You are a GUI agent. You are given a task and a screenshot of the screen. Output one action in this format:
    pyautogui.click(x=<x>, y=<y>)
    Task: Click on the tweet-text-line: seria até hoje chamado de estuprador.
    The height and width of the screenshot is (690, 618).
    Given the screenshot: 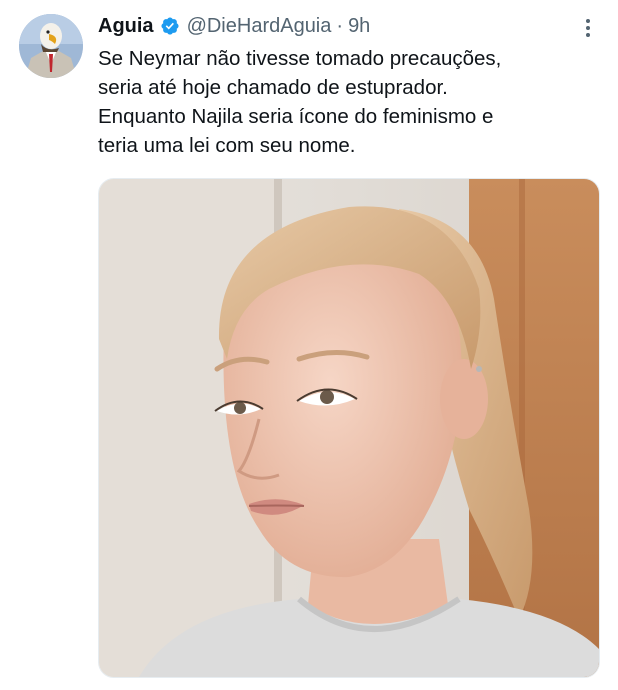 What is the action you would take?
    pyautogui.click(x=273, y=87)
    